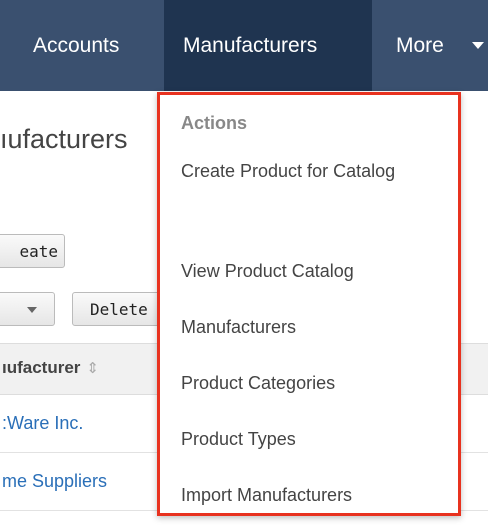  Describe the element at coordinates (316, 495) in the screenshot. I see `menu-item-import-manufacturers: Import Manufacturers` at that location.